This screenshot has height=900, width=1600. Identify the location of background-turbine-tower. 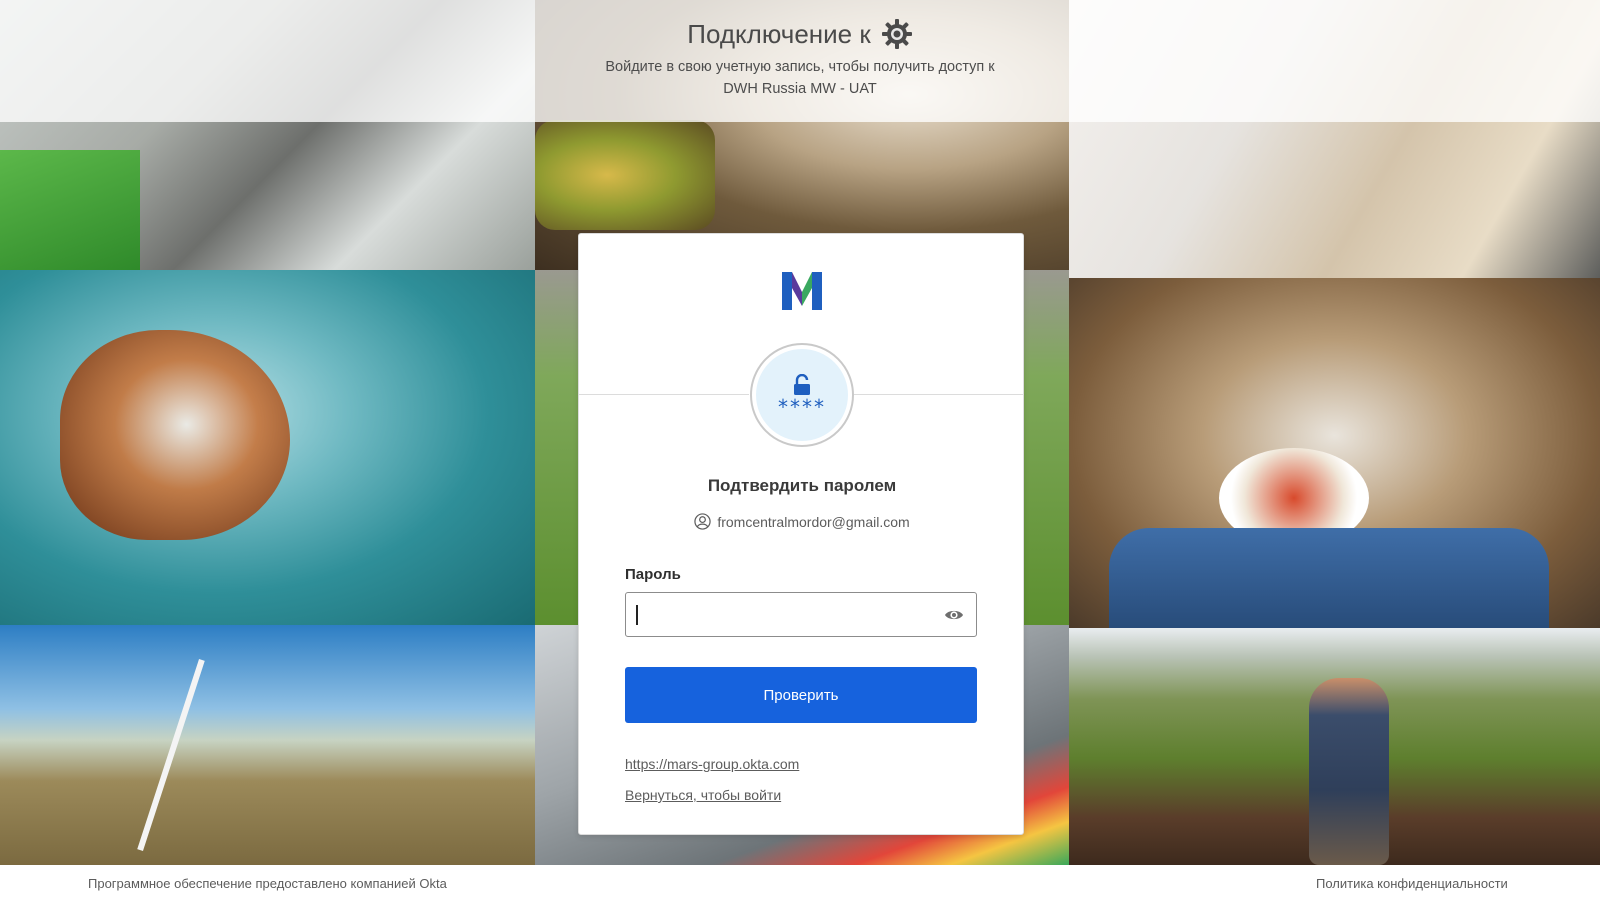
(171, 755).